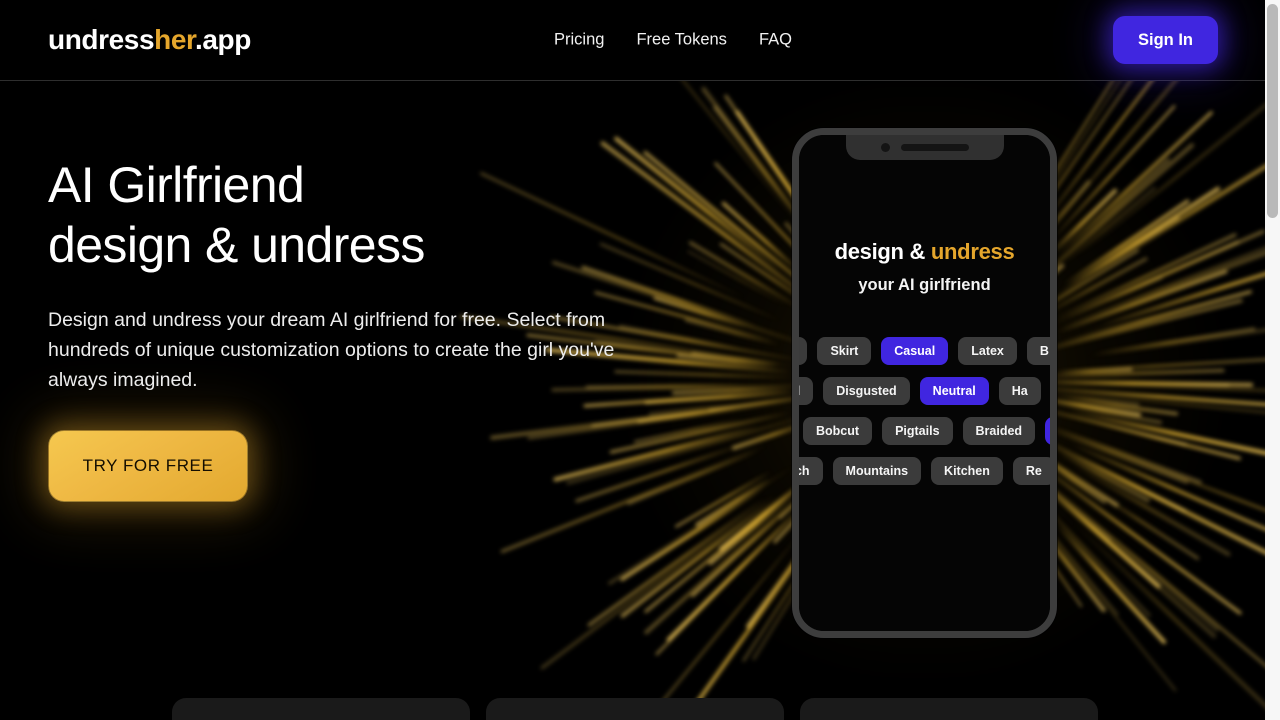 This screenshot has width=1280, height=720. Describe the element at coordinates (882, 251) in the screenshot. I see `phone-title-white: design &` at that location.